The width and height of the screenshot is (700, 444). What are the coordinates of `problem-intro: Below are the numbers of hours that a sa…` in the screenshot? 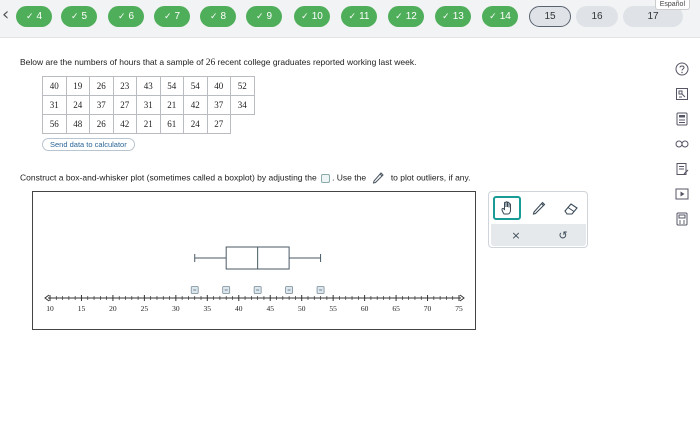 It's located at (218, 62).